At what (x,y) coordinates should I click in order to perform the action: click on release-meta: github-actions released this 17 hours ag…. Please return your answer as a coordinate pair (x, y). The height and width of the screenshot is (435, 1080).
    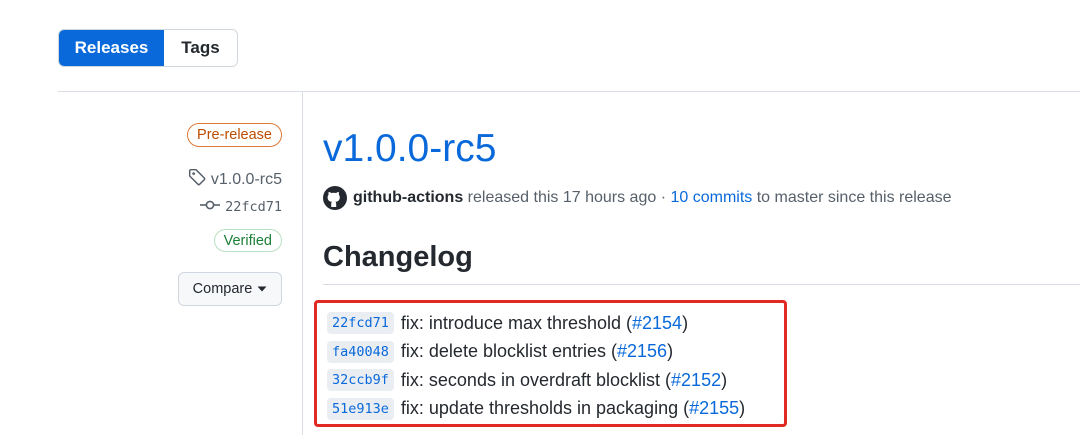
    Looking at the image, I should click on (637, 198).